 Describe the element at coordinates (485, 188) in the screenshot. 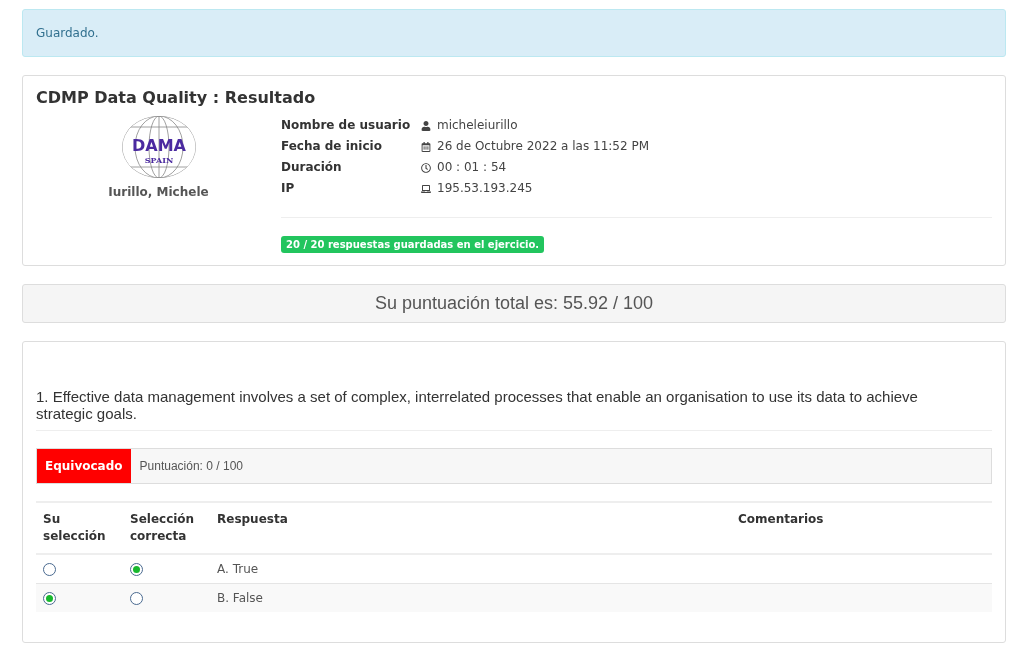

I see `detail-value: 195.53.193.245` at that location.